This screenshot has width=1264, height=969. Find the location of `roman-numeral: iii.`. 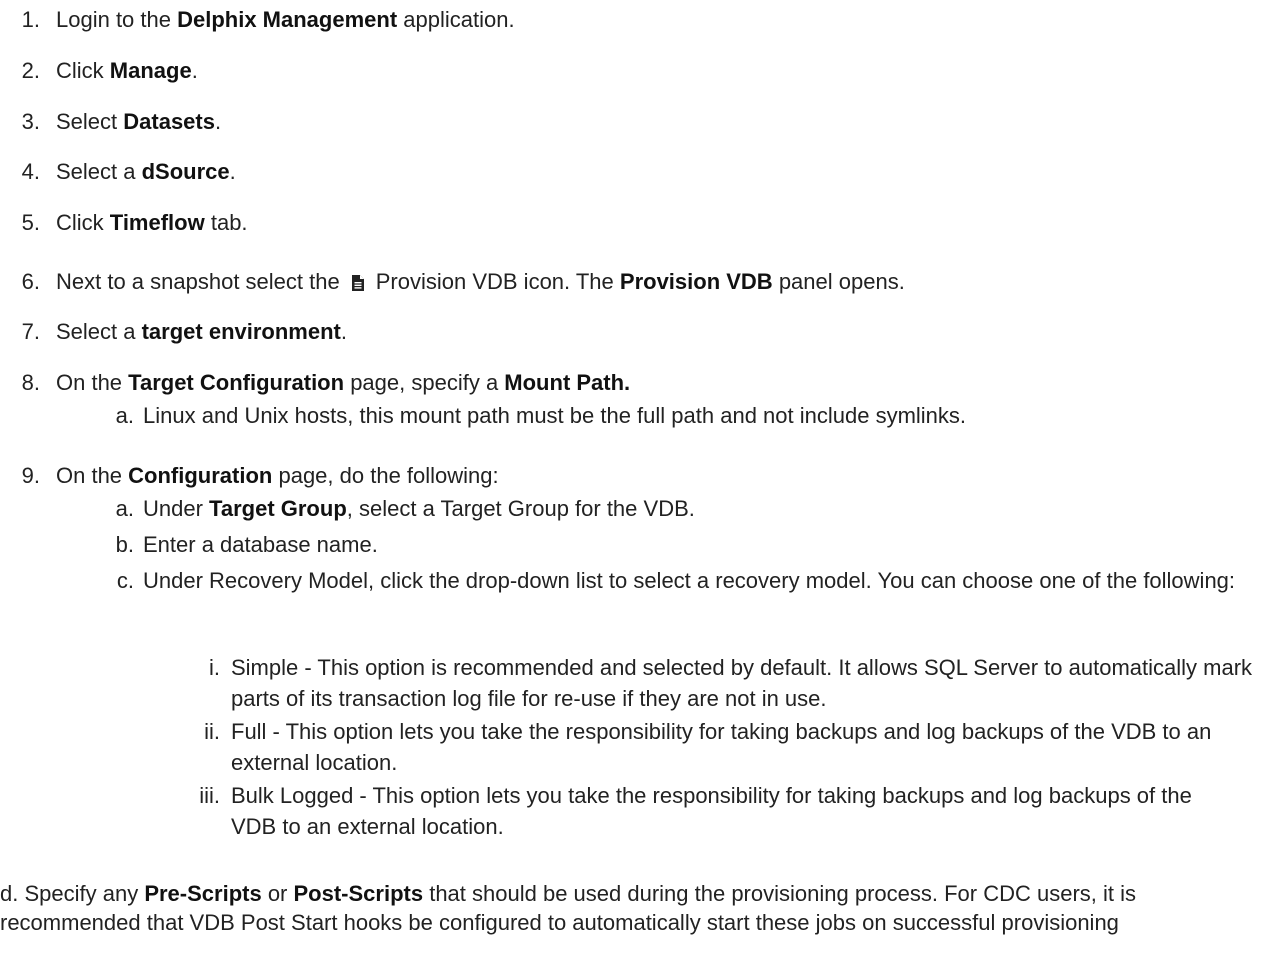

roman-numeral: iii. is located at coordinates (209, 795).